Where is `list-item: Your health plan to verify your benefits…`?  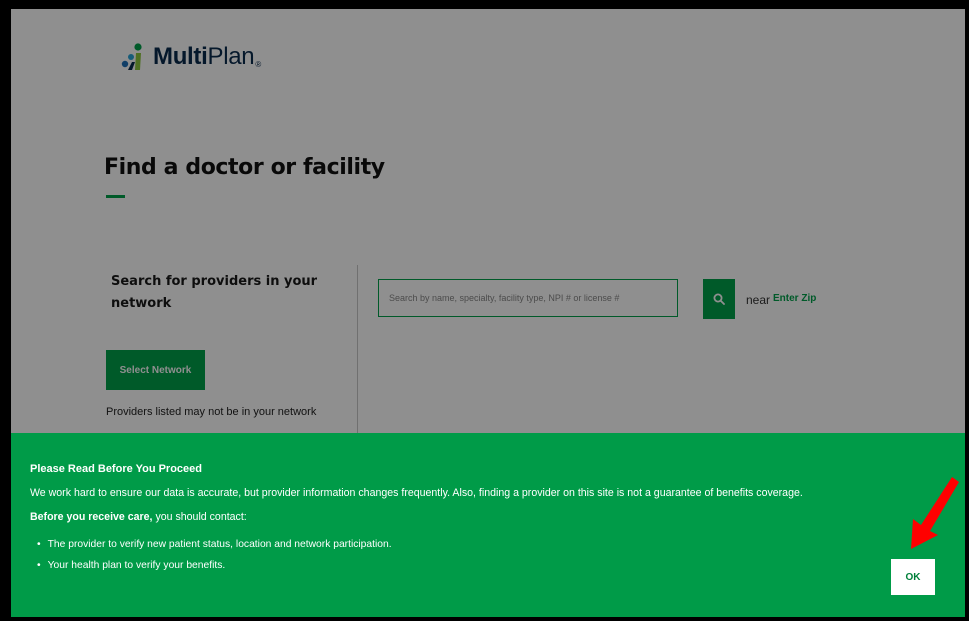 list-item: Your health plan to verify your benefits… is located at coordinates (214, 565).